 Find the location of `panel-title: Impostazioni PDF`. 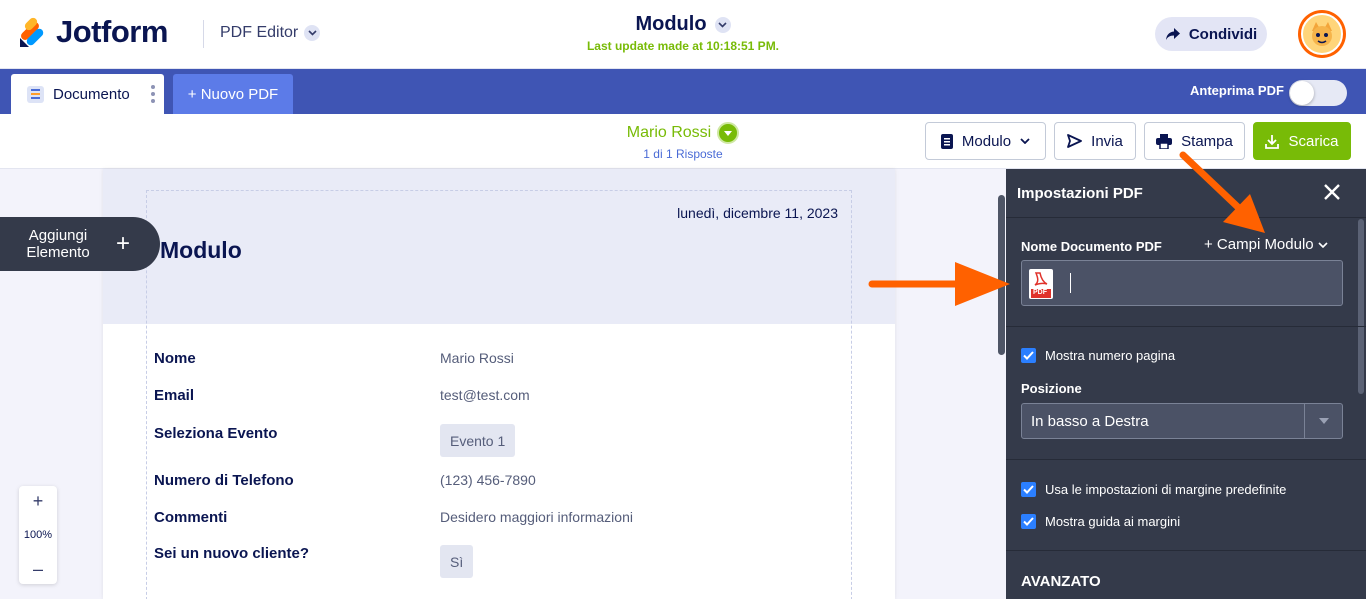

panel-title: Impostazioni PDF is located at coordinates (1080, 193).